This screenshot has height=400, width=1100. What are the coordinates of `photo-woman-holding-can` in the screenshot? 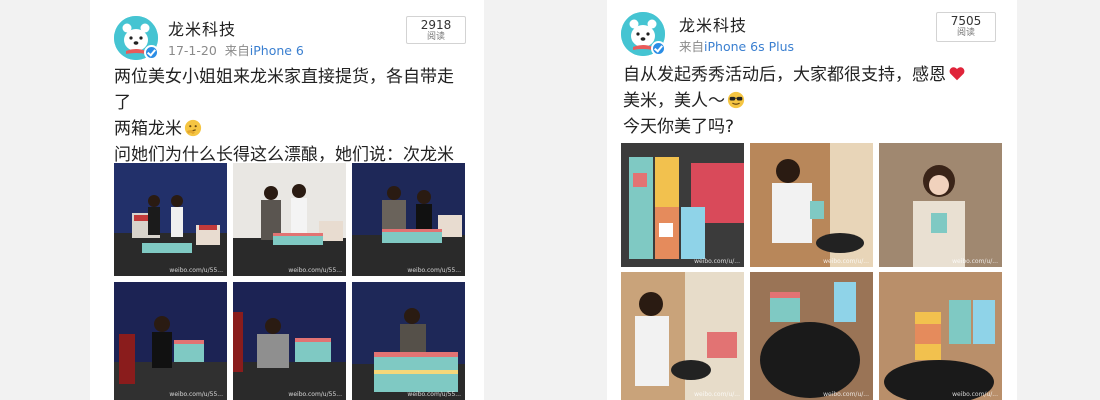 It's located at (170, 341).